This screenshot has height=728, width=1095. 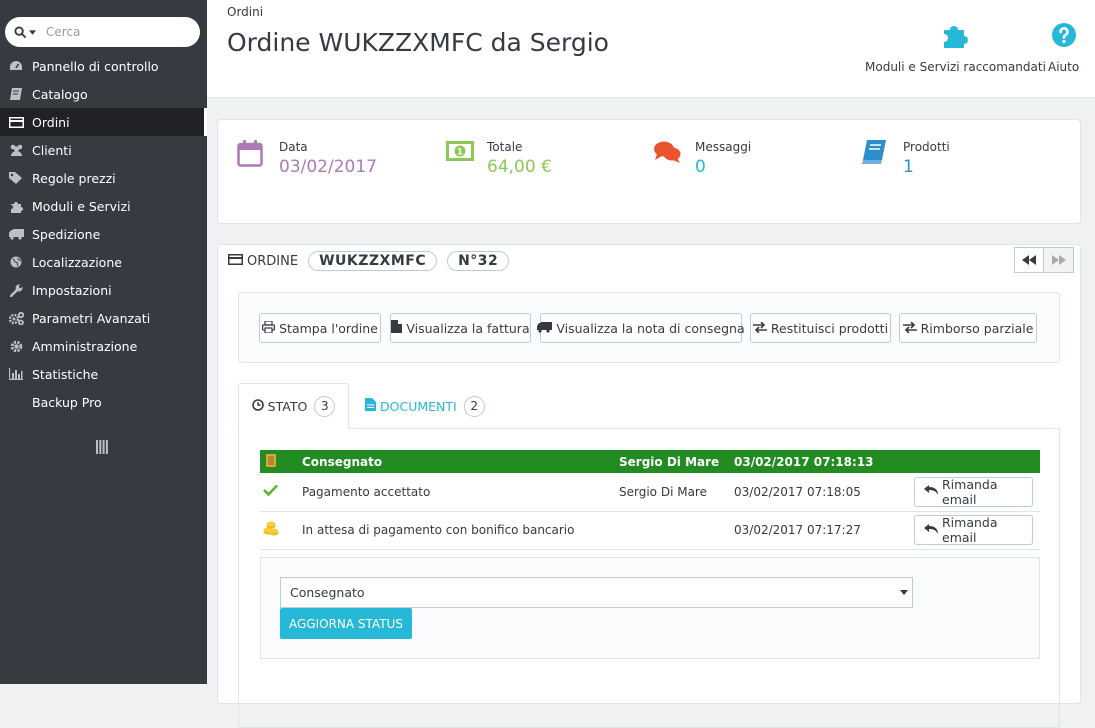 I want to click on order-navigation, so click(x=1044, y=260).